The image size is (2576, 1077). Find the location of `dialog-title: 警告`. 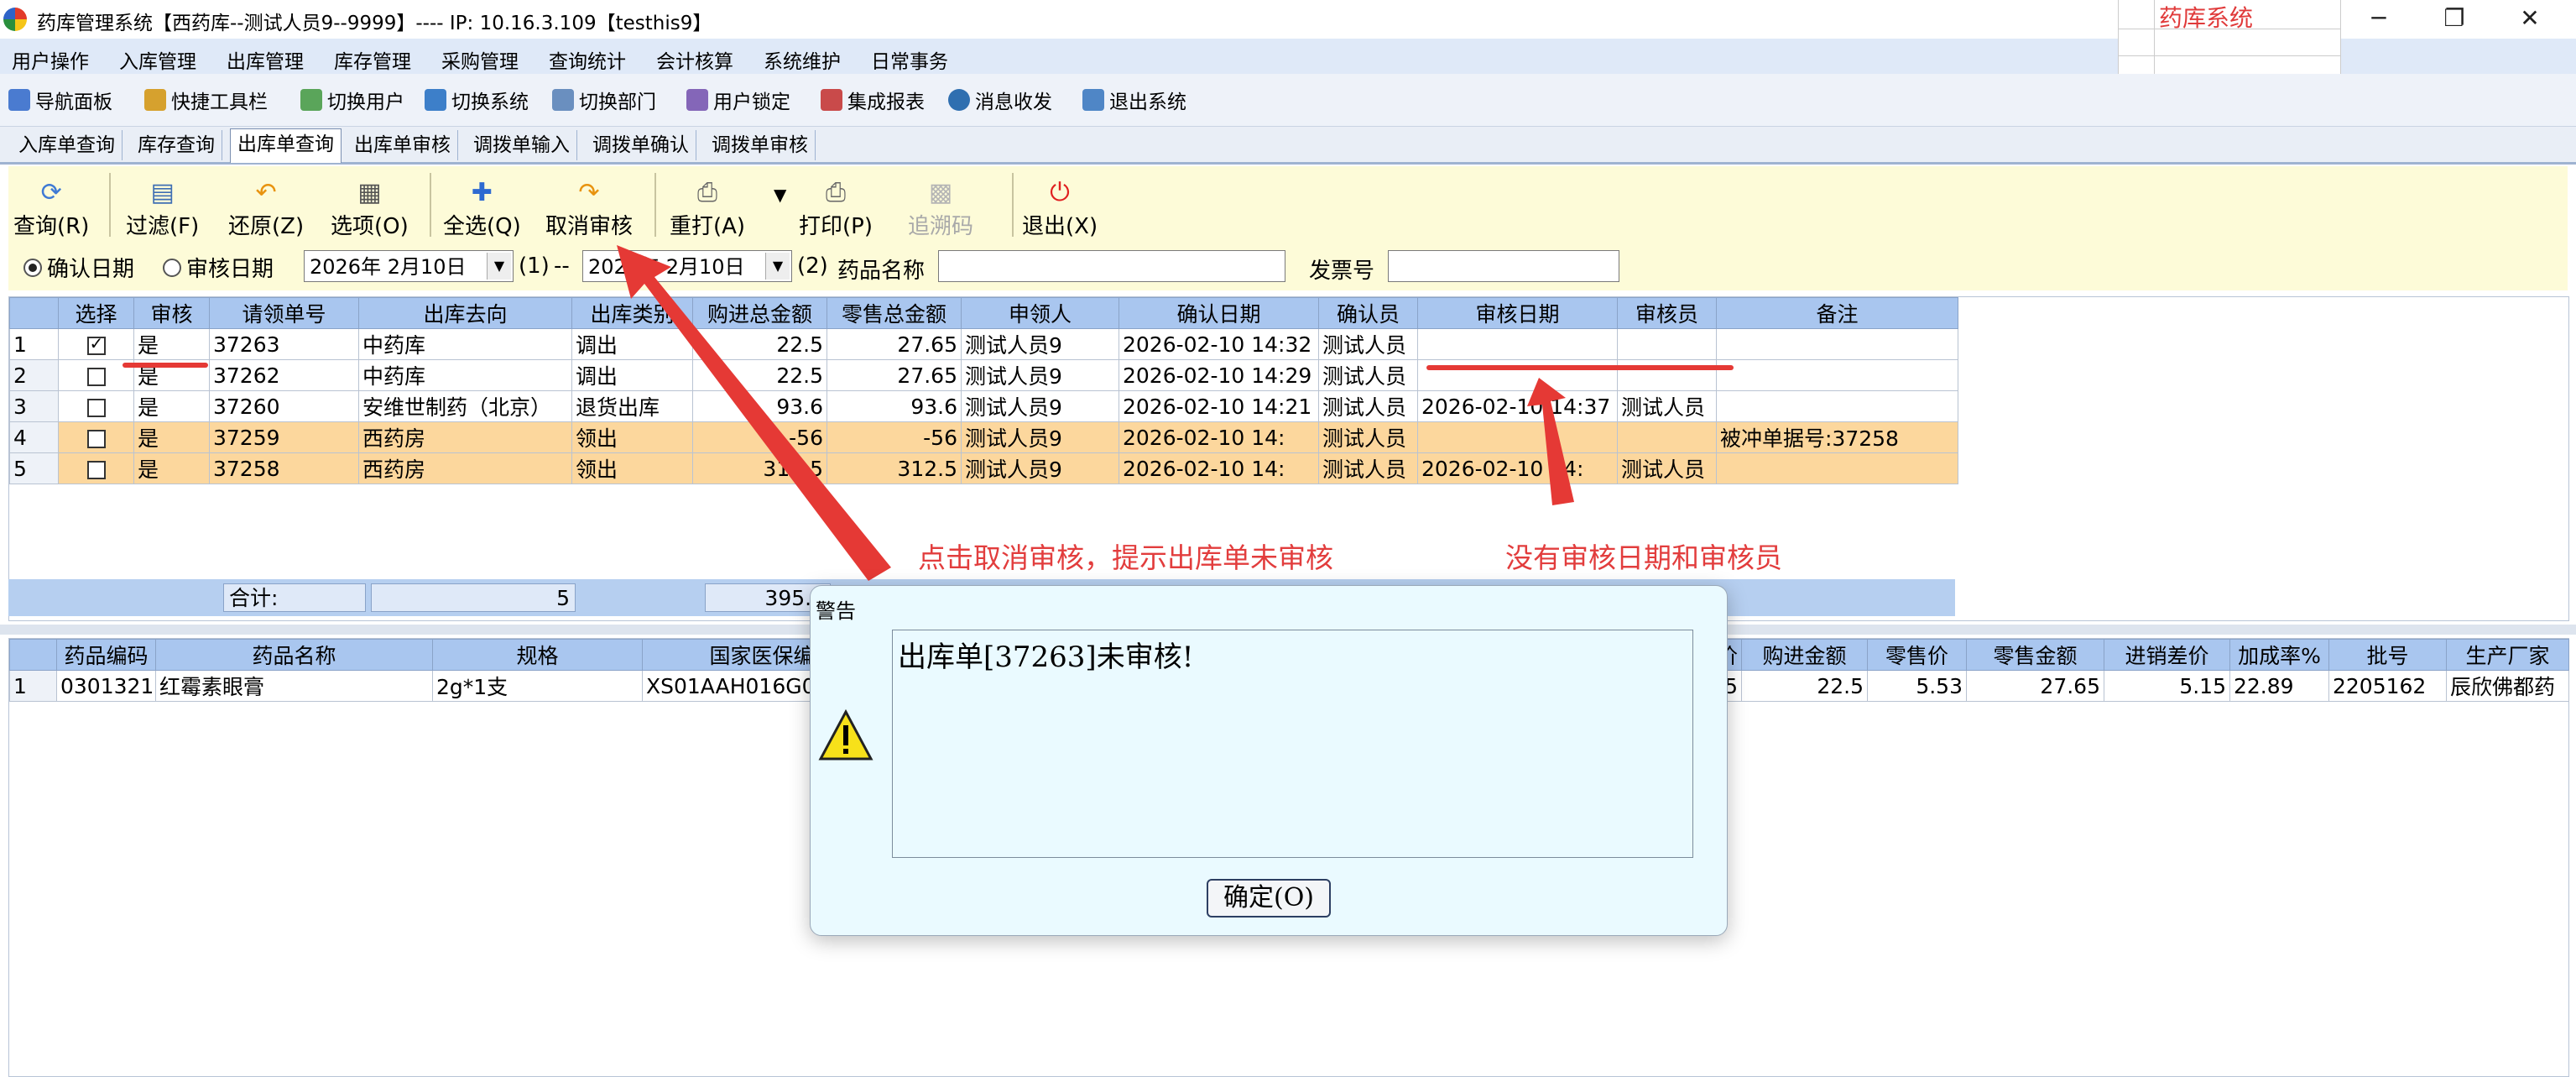

dialog-title: 警告 is located at coordinates (836, 611).